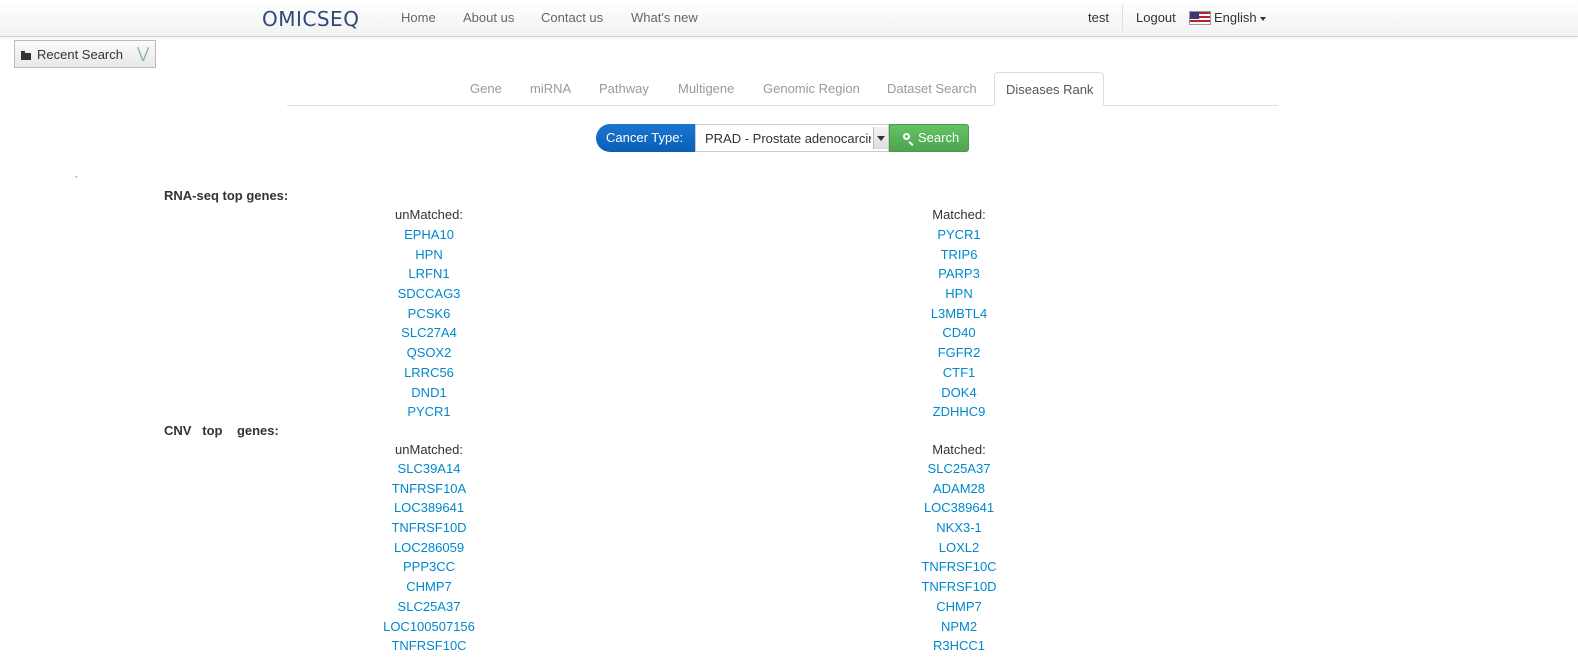 Image resolution: width=1578 pixels, height=657 pixels. I want to click on gene-list-item: PPP3CC, so click(429, 567).